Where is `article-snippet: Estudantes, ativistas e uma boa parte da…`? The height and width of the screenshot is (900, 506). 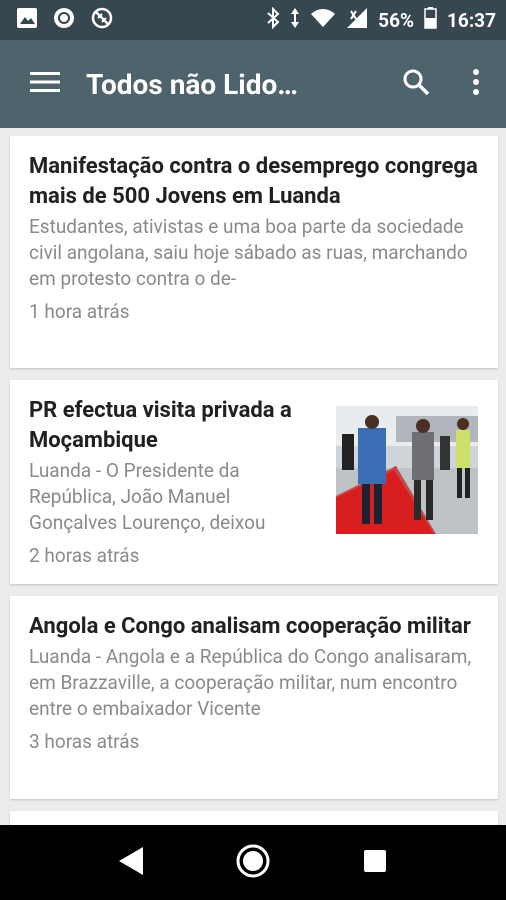
article-snippet: Estudantes, ativistas e uma boa parte da… is located at coordinates (248, 252).